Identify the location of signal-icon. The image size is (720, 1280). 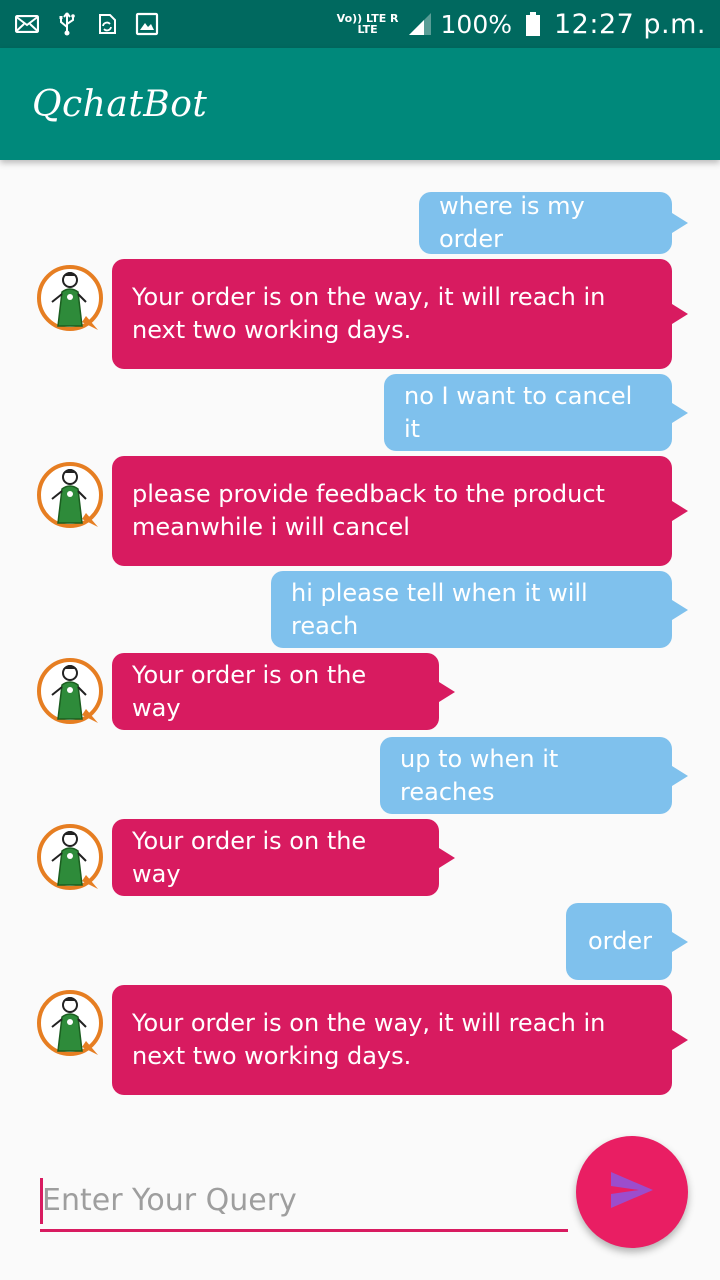
(420, 24).